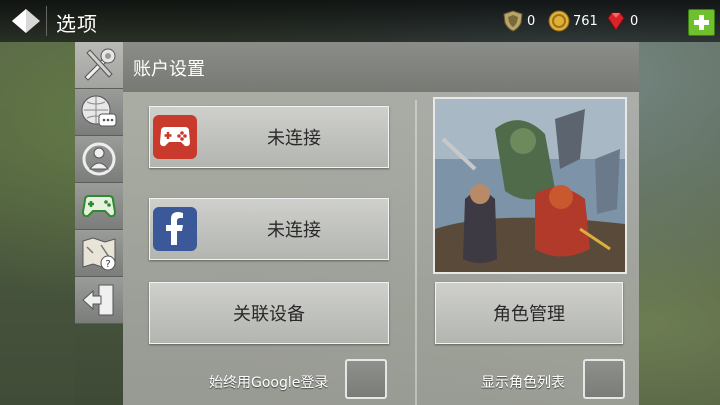 The width and height of the screenshot is (720, 405). What do you see at coordinates (77, 24) in the screenshot?
I see `page-title: 选项` at bounding box center [77, 24].